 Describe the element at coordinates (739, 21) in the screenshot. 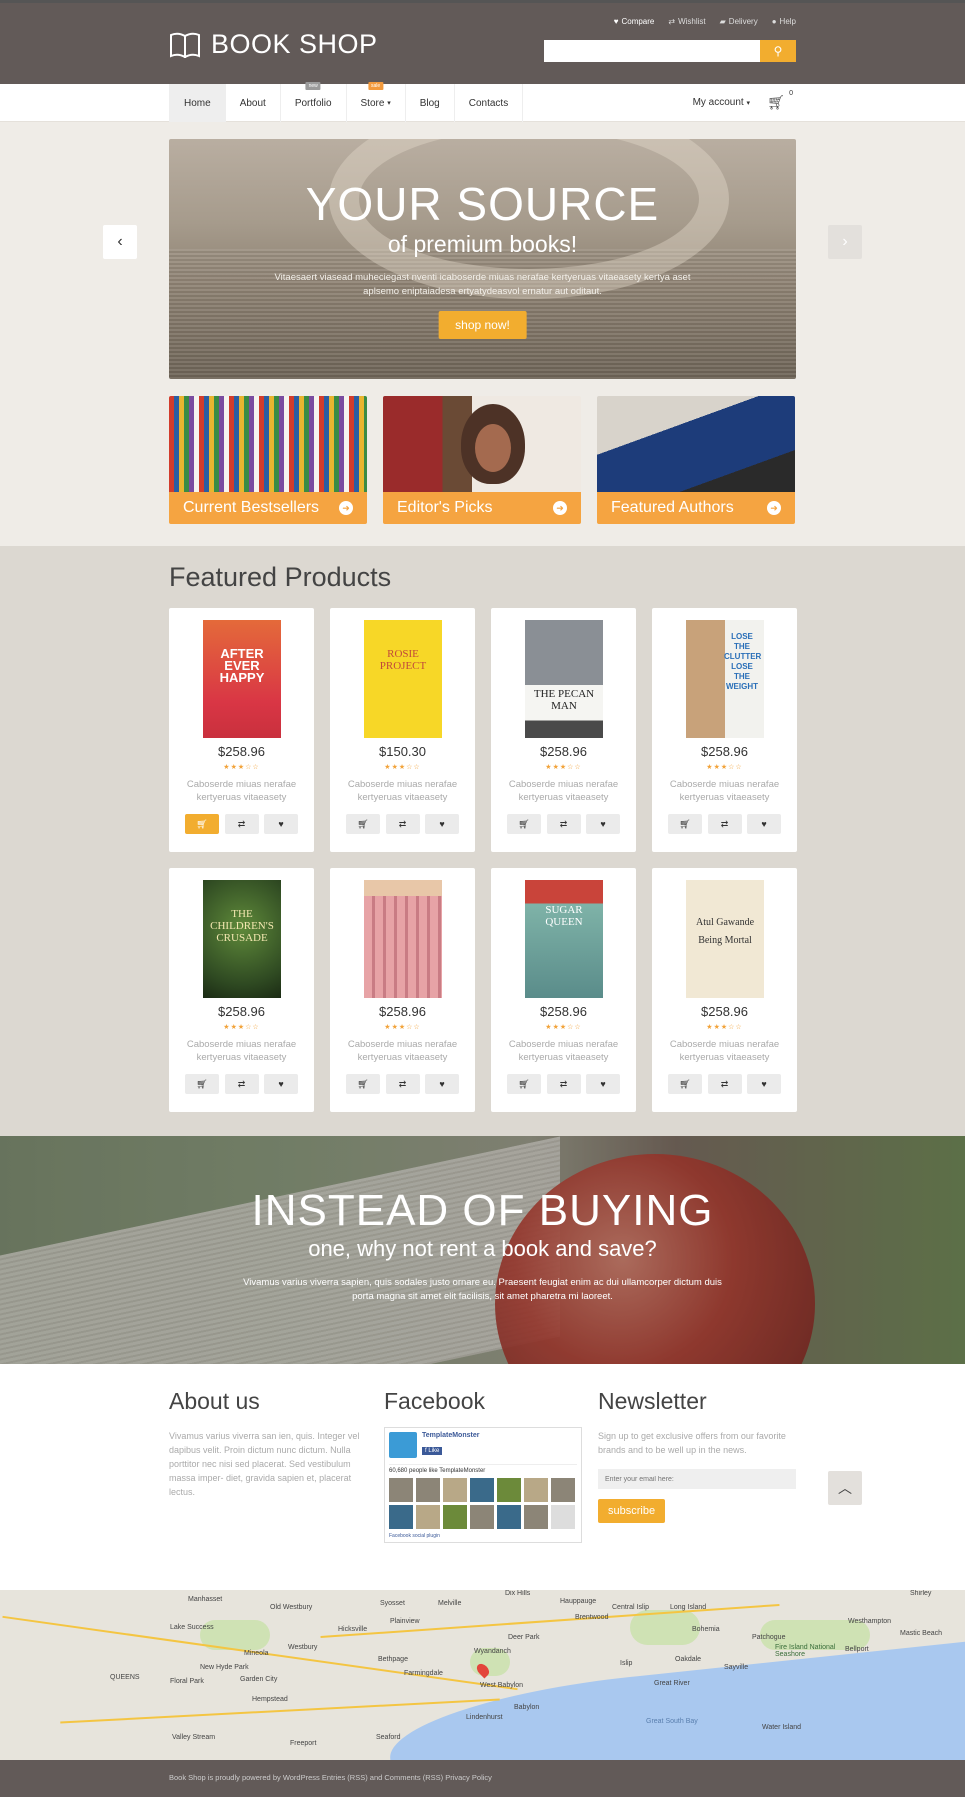

I see `delivery-link: ▰ Delivery` at that location.